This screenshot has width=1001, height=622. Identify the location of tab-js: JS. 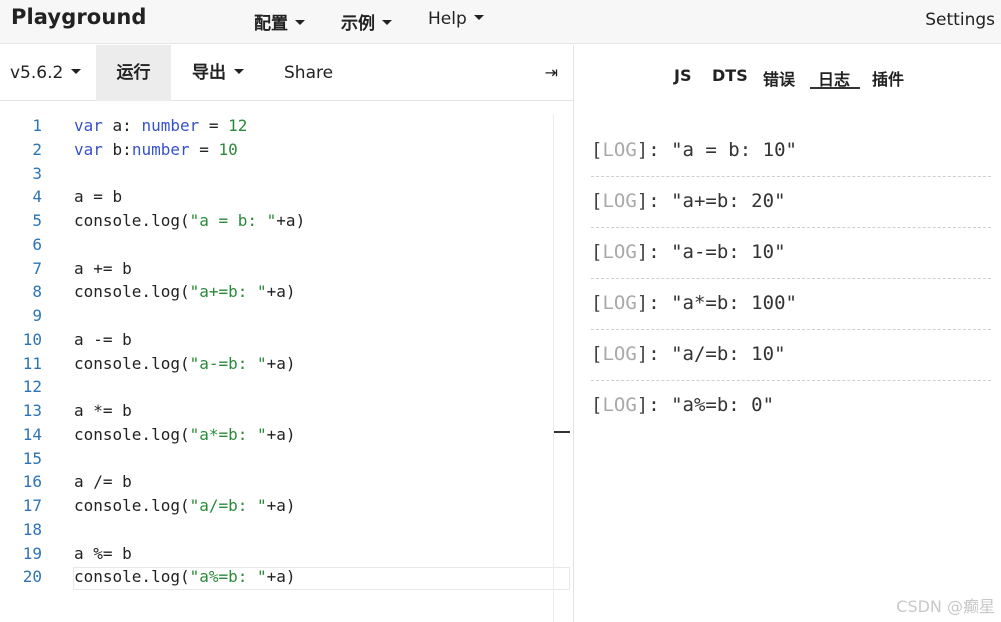
(682, 75).